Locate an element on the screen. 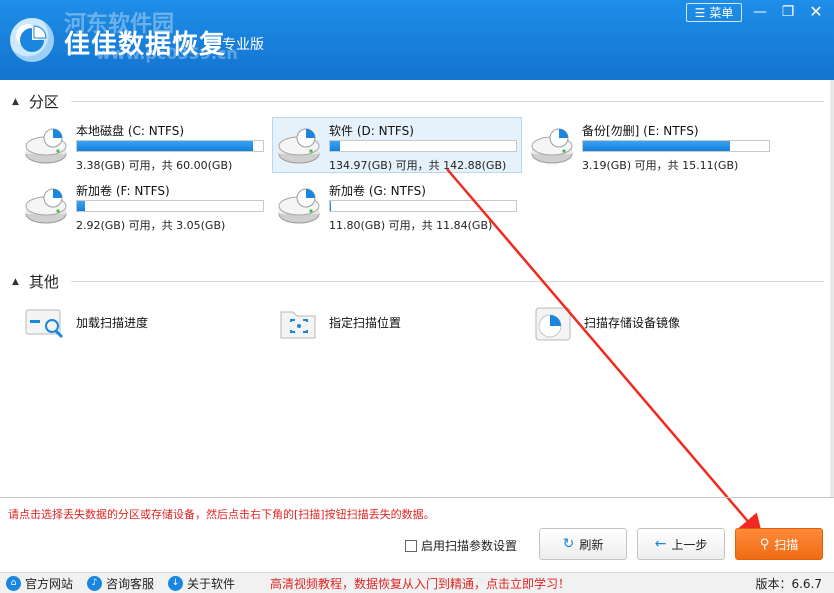 This screenshot has height=593, width=834. drive-capacity: 134.97(GB) 可用，共 142.88(GB) is located at coordinates (417, 165).